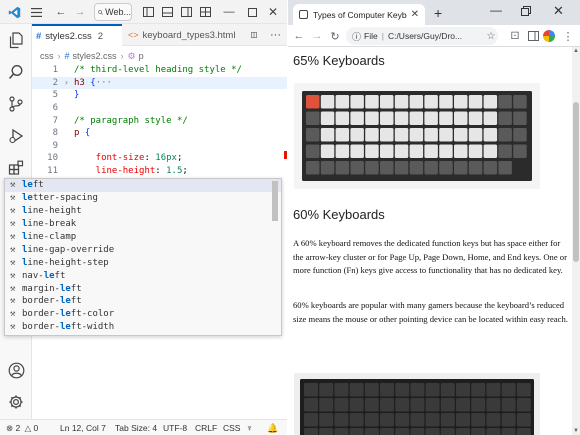 This screenshot has height=435, width=580. Describe the element at coordinates (205, 12) in the screenshot. I see `customize-layout-icon` at that location.